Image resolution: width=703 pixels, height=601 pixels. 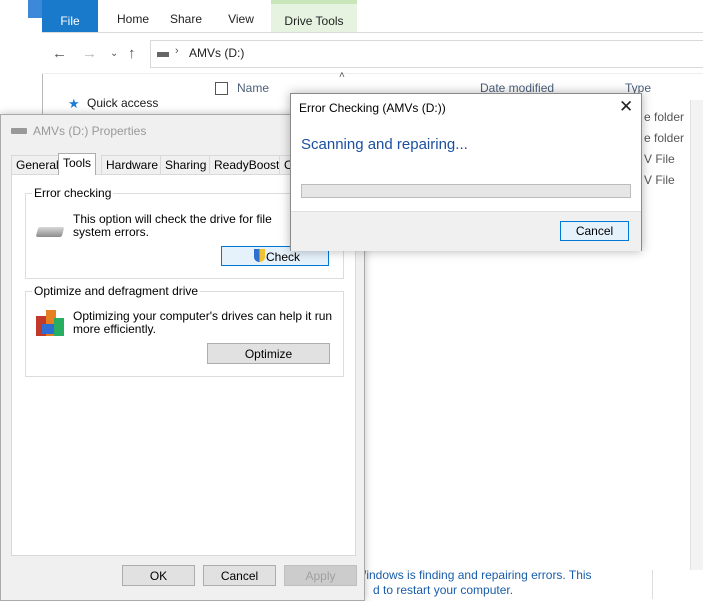 What do you see at coordinates (247, 164) in the screenshot?
I see `tab-readyboost: ReadyBoost` at bounding box center [247, 164].